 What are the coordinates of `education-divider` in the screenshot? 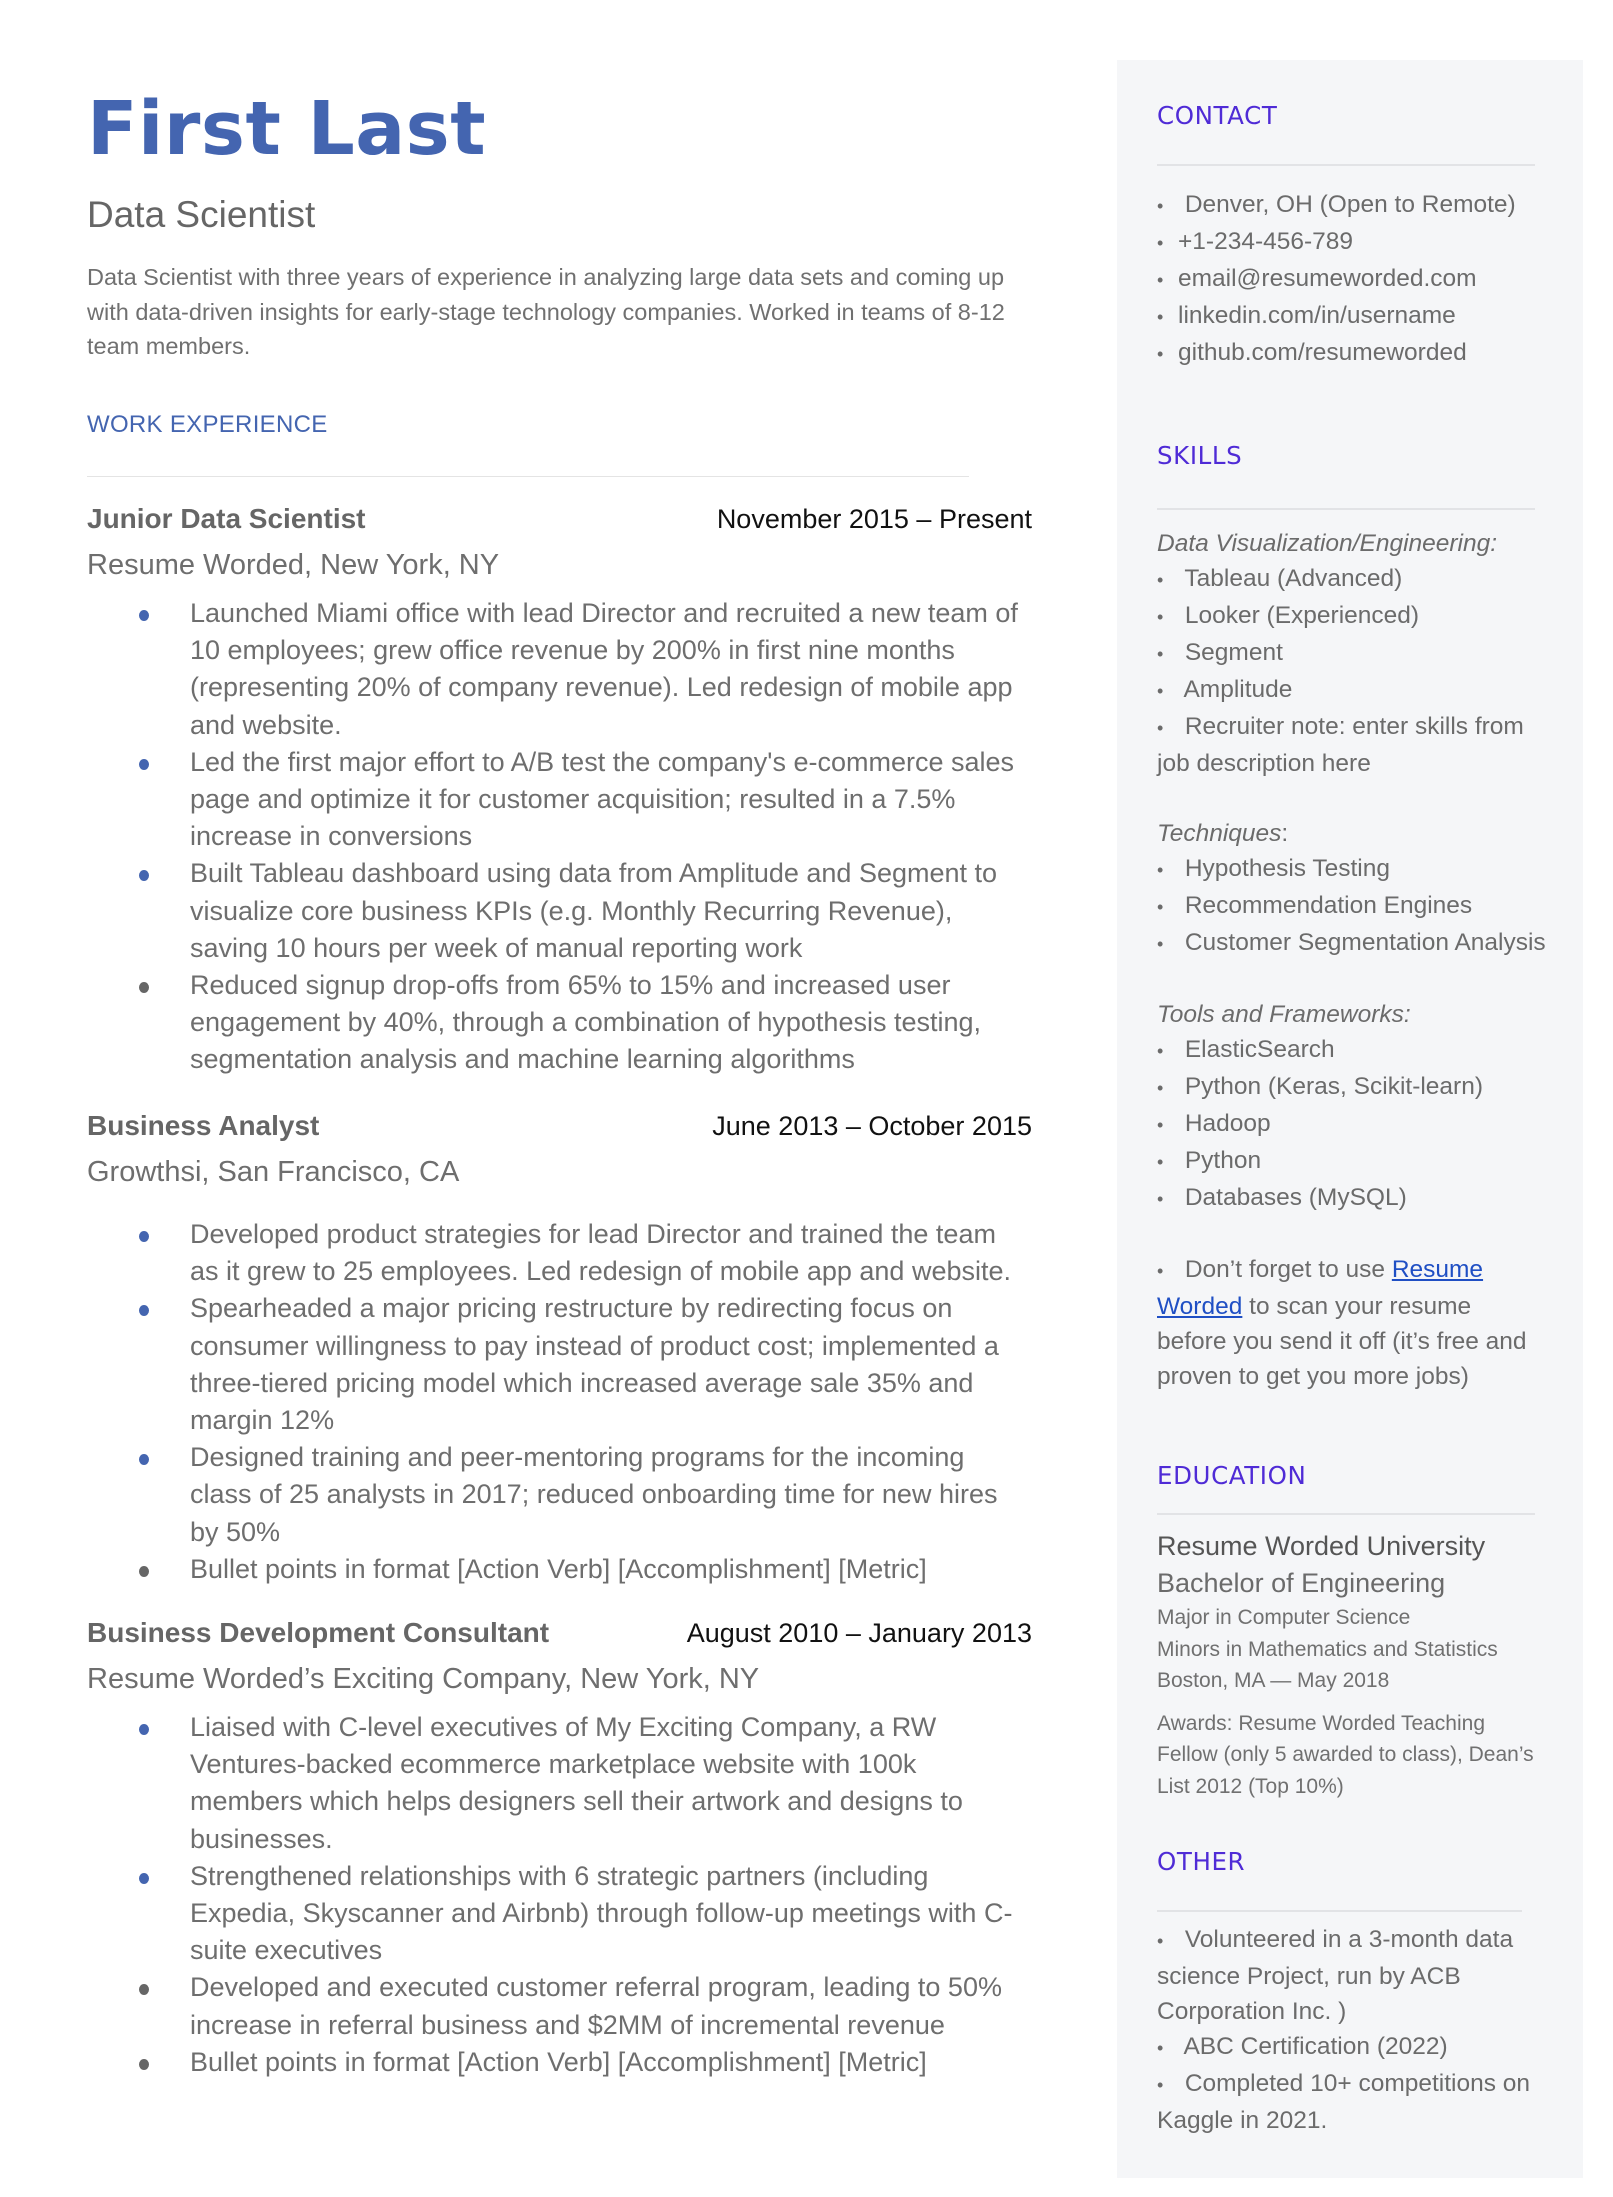 It's located at (1346, 1514).